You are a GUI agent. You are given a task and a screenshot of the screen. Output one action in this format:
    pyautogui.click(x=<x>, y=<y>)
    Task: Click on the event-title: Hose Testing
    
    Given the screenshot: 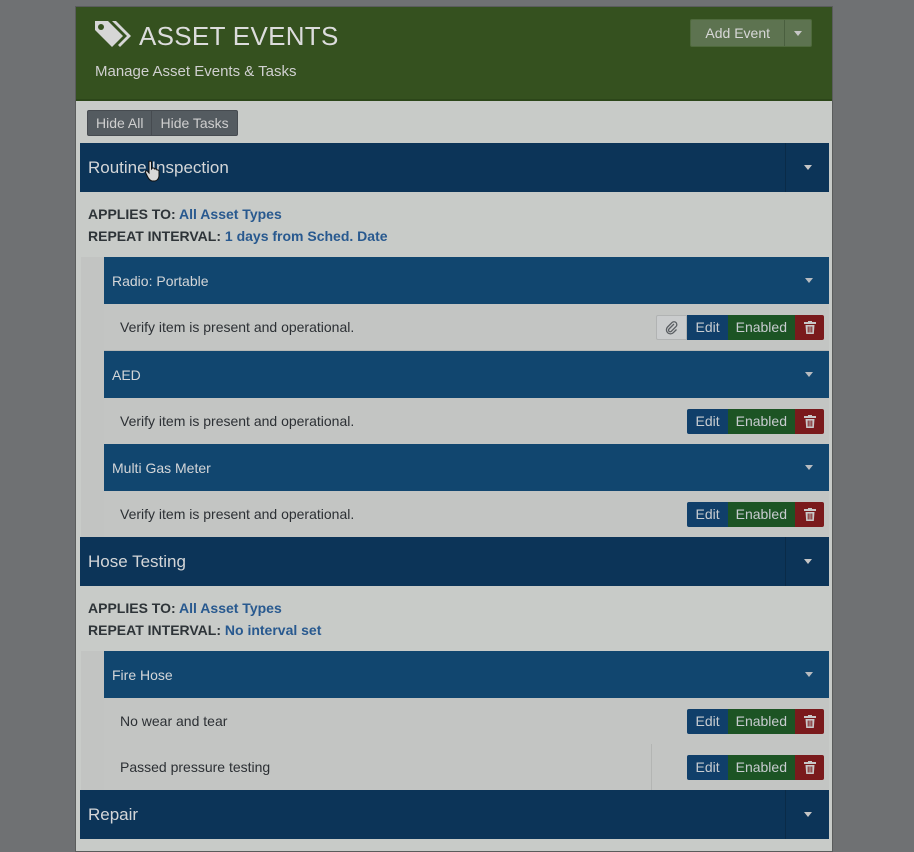 What is the action you would take?
    pyautogui.click(x=137, y=561)
    